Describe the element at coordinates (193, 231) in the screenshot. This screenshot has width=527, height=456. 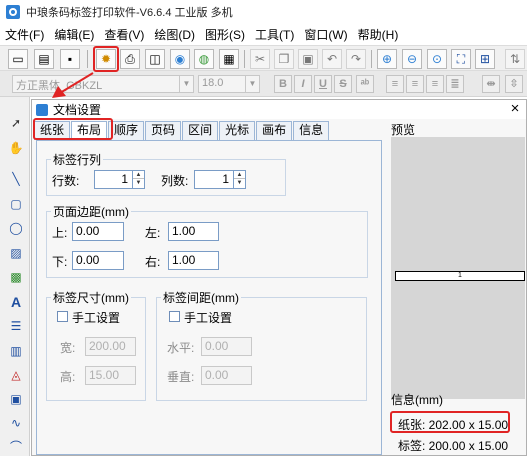
I see `left-margin-field: 1.00` at that location.